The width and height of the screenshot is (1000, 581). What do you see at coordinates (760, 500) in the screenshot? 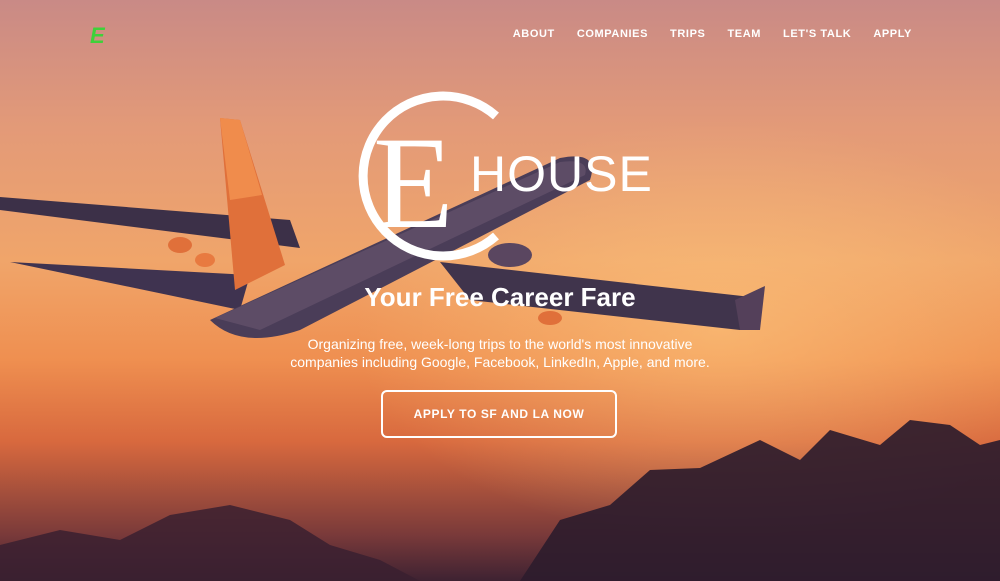
I see `storm-cloud` at bounding box center [760, 500].